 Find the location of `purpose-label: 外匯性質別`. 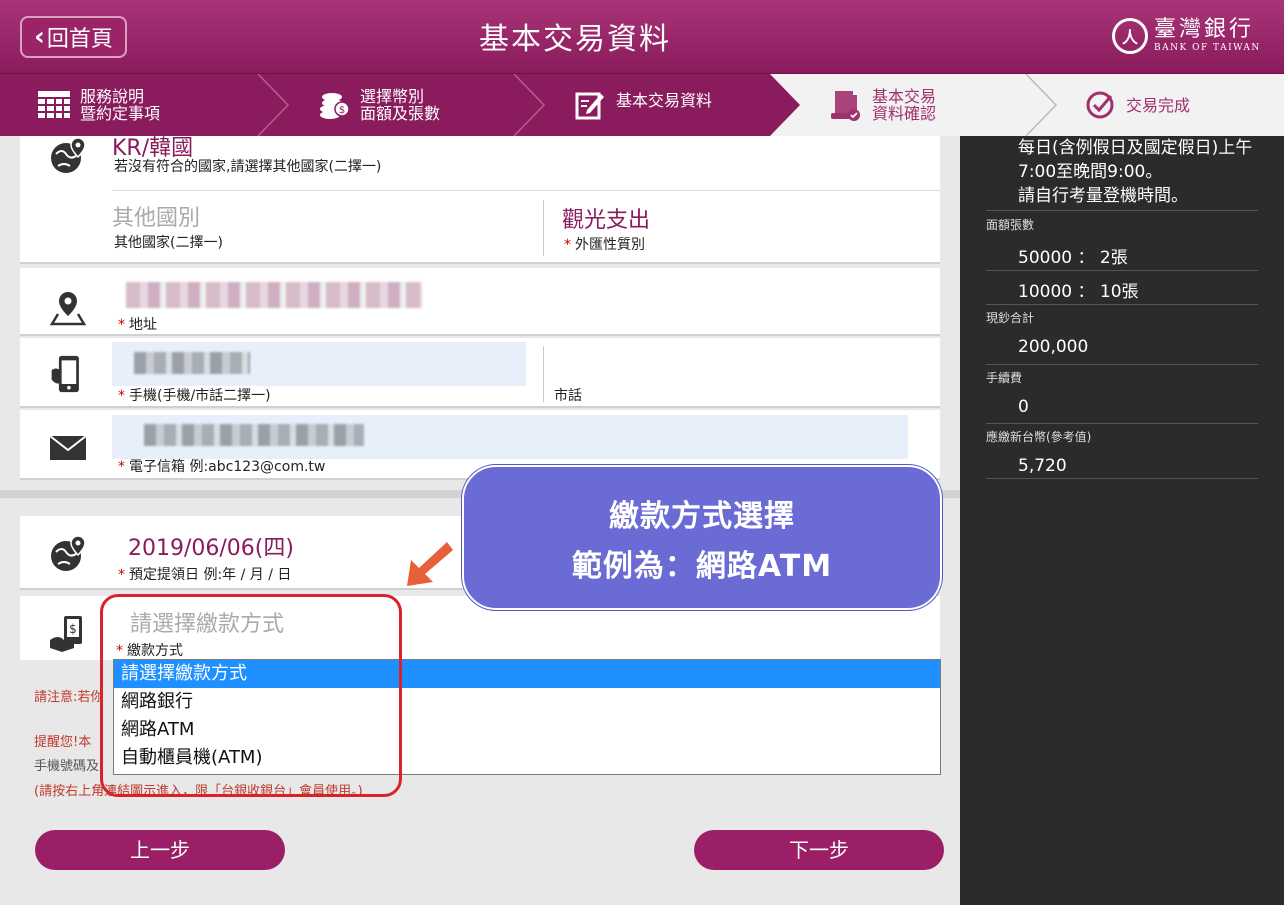

purpose-label: 外匯性質別 is located at coordinates (610, 245).